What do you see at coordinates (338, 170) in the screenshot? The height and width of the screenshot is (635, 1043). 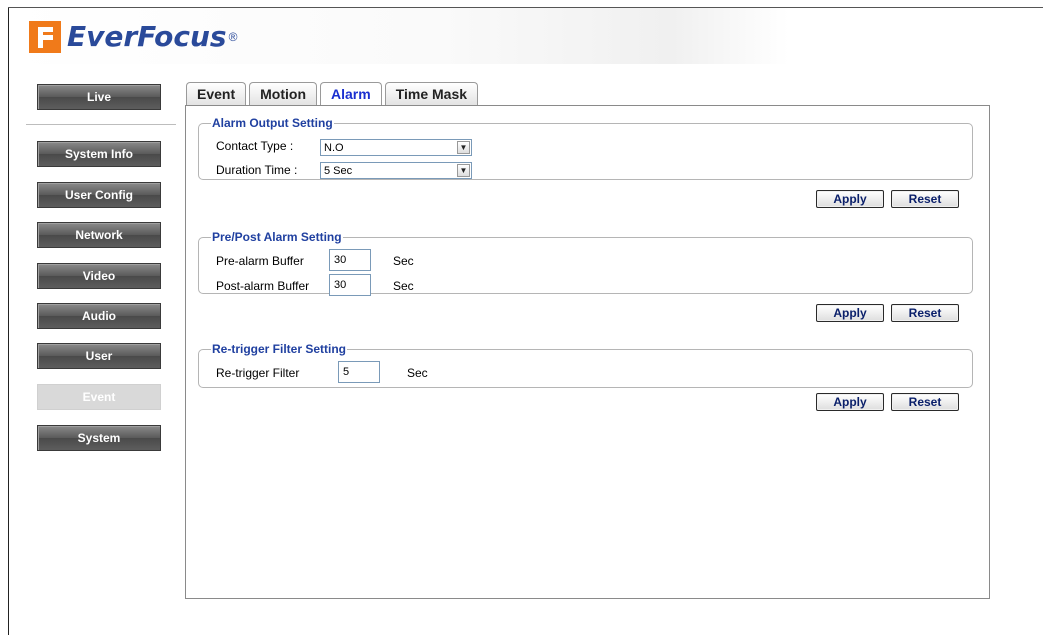 I see `duration-time-value: 5 Sec` at bounding box center [338, 170].